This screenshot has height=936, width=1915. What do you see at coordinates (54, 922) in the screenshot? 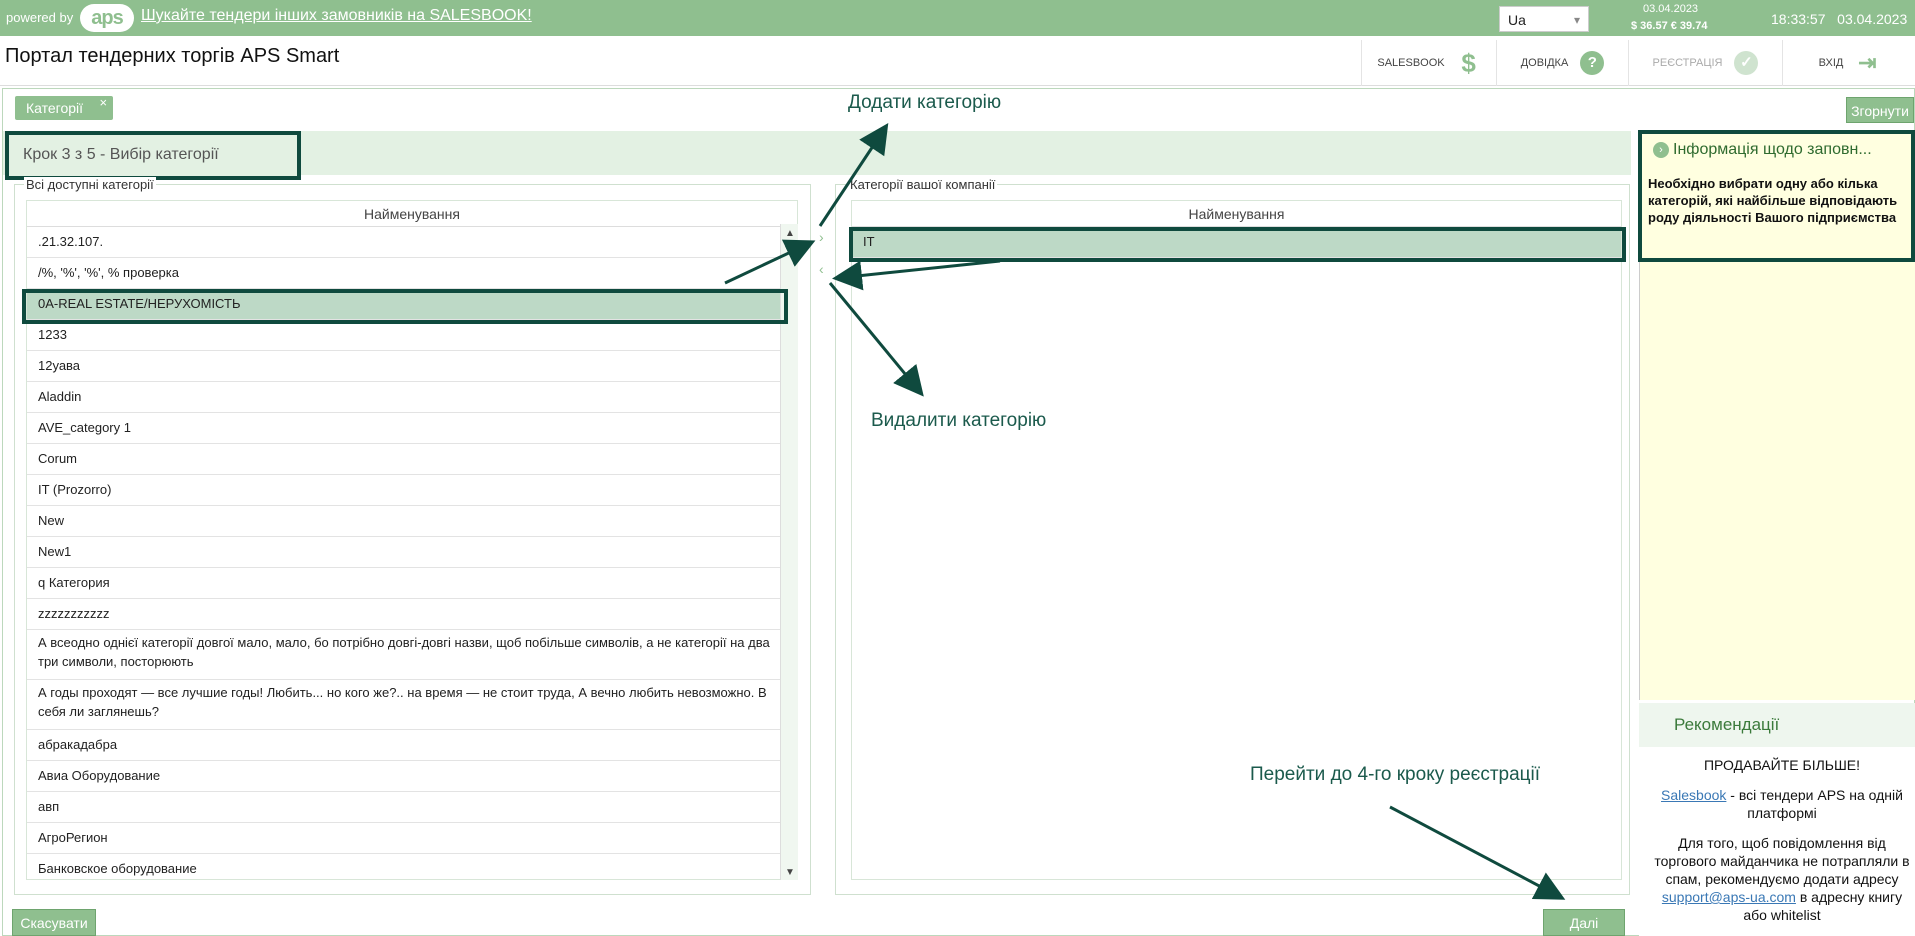
I see `cancel-button: Скасувати` at bounding box center [54, 922].